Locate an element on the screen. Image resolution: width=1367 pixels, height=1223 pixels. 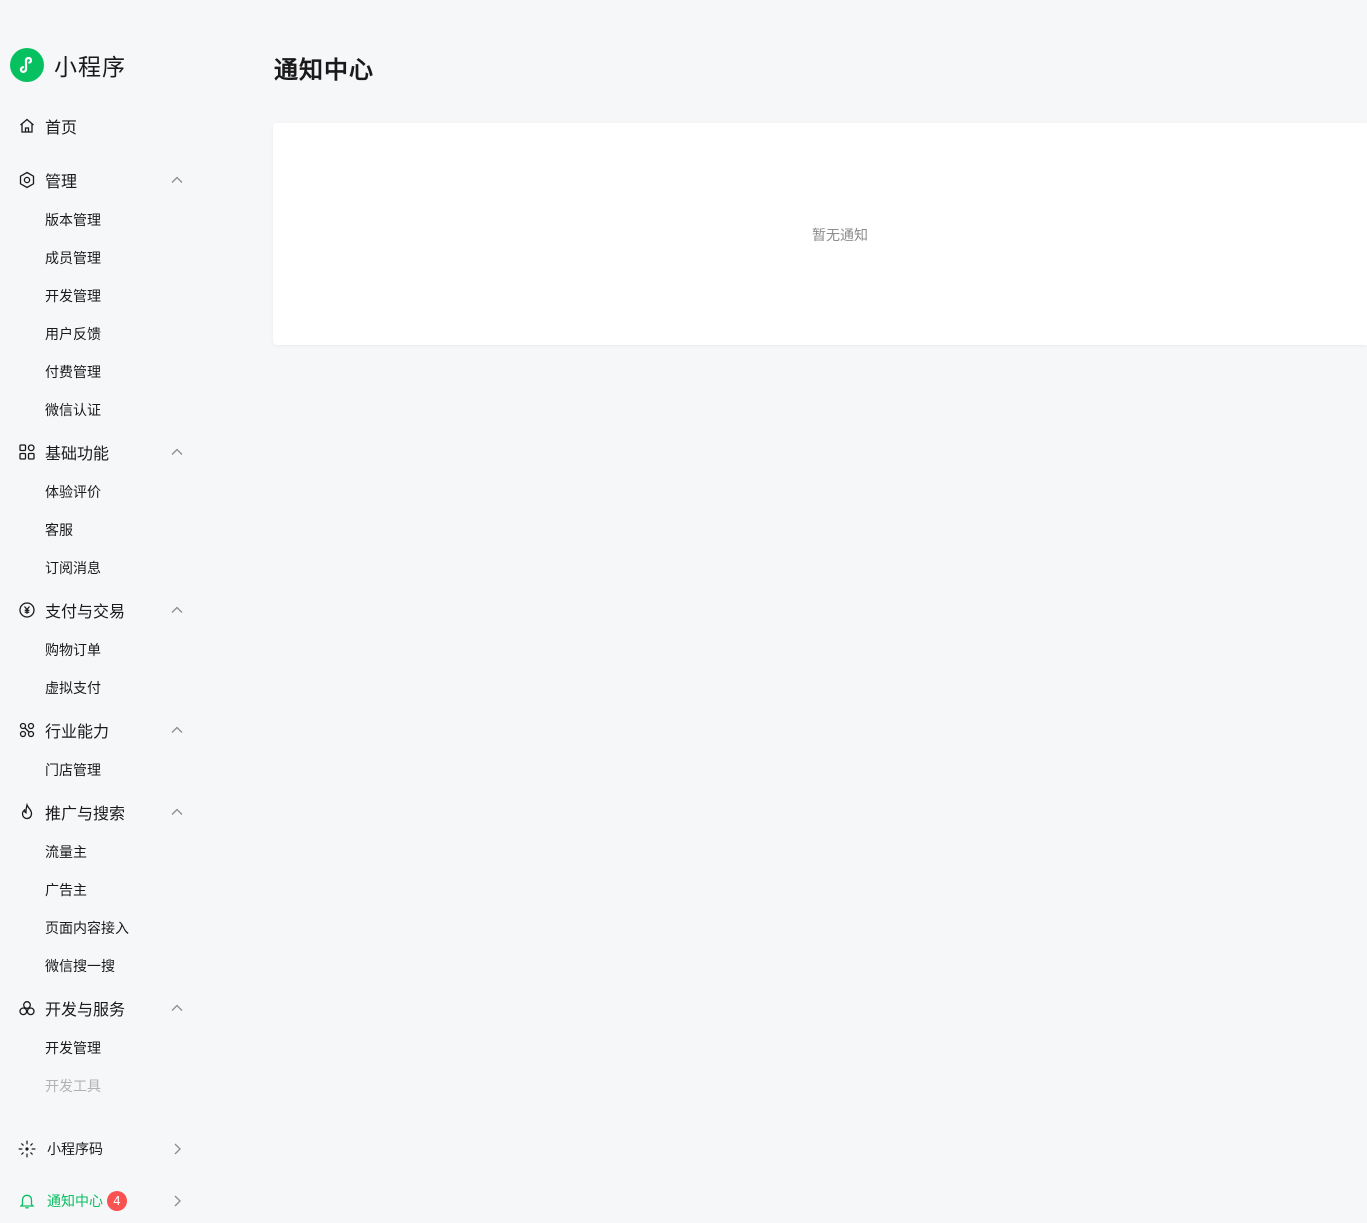
sidebar-item-review: 体验评价 is located at coordinates (120, 493).